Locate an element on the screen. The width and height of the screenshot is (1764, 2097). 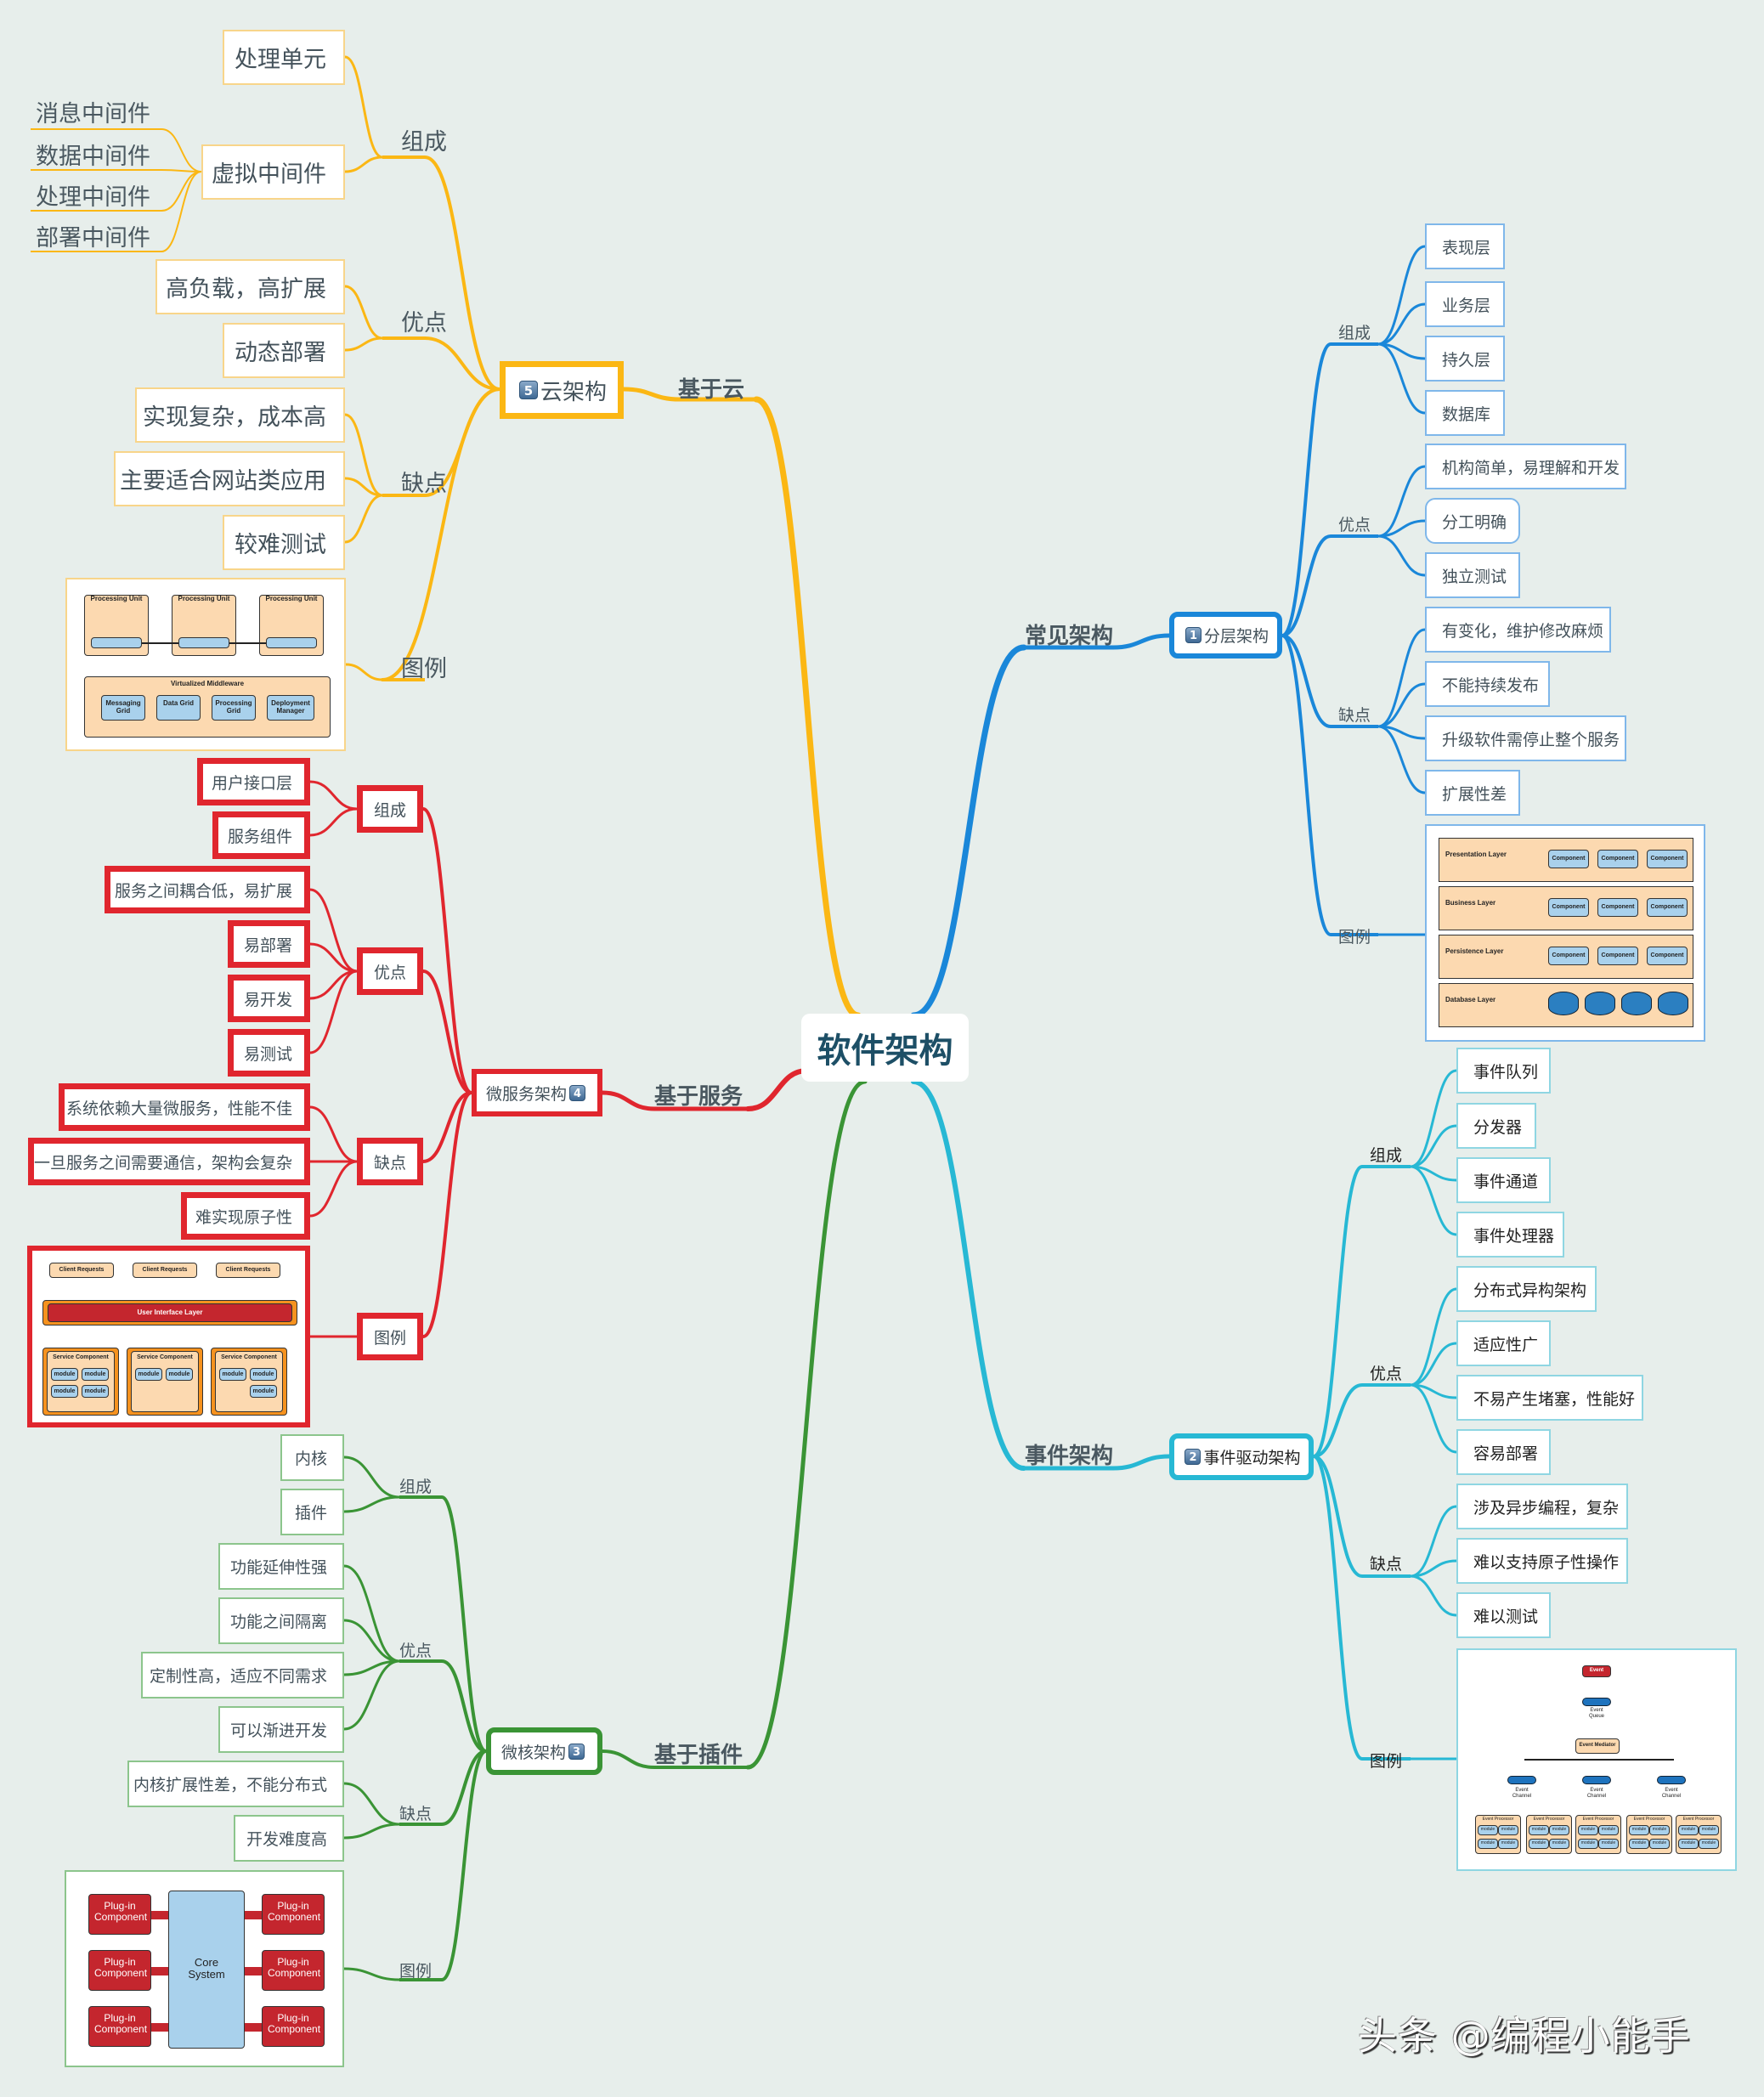
leaf-node: 动态部署 is located at coordinates (284, 350).